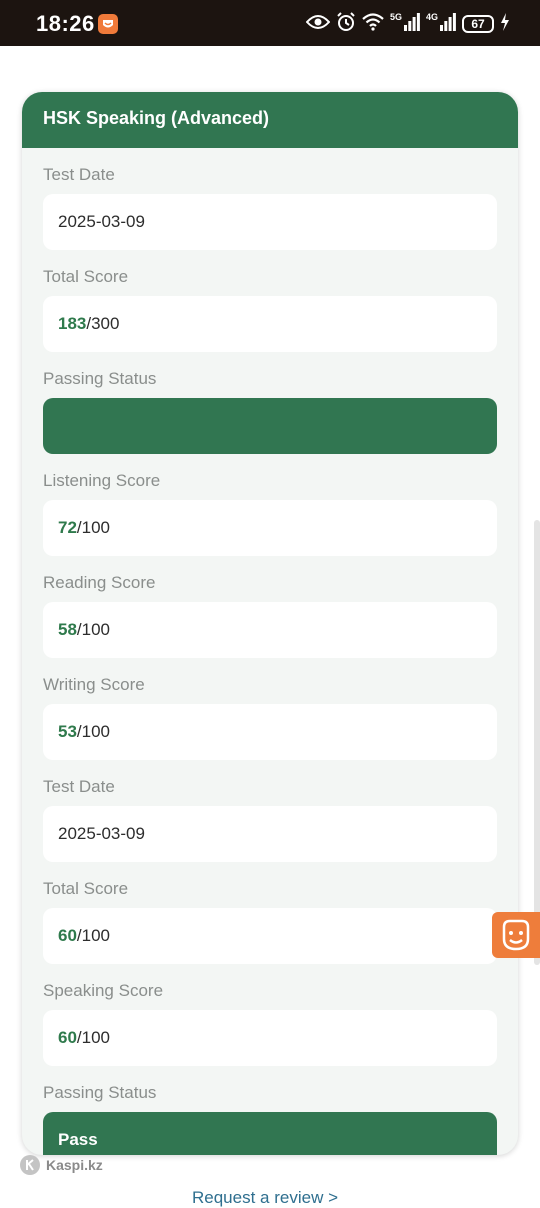  I want to click on reading-score-value: 58/100, so click(270, 630).